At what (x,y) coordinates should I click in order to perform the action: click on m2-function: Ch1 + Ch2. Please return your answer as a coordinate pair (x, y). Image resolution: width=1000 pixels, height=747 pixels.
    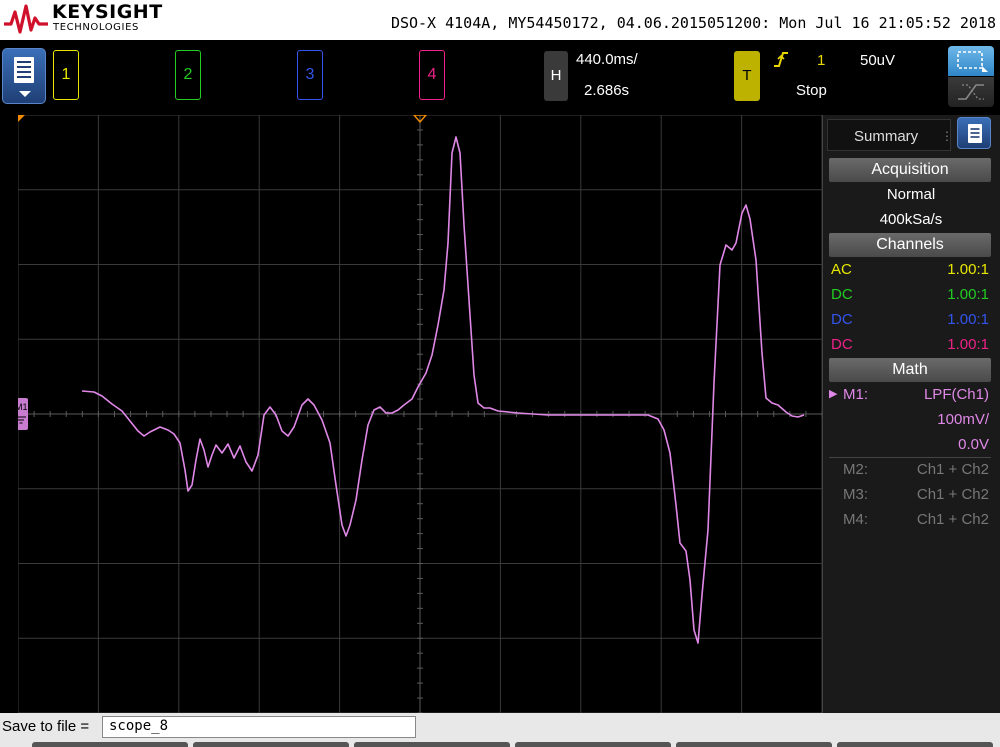
    Looking at the image, I should click on (952, 469).